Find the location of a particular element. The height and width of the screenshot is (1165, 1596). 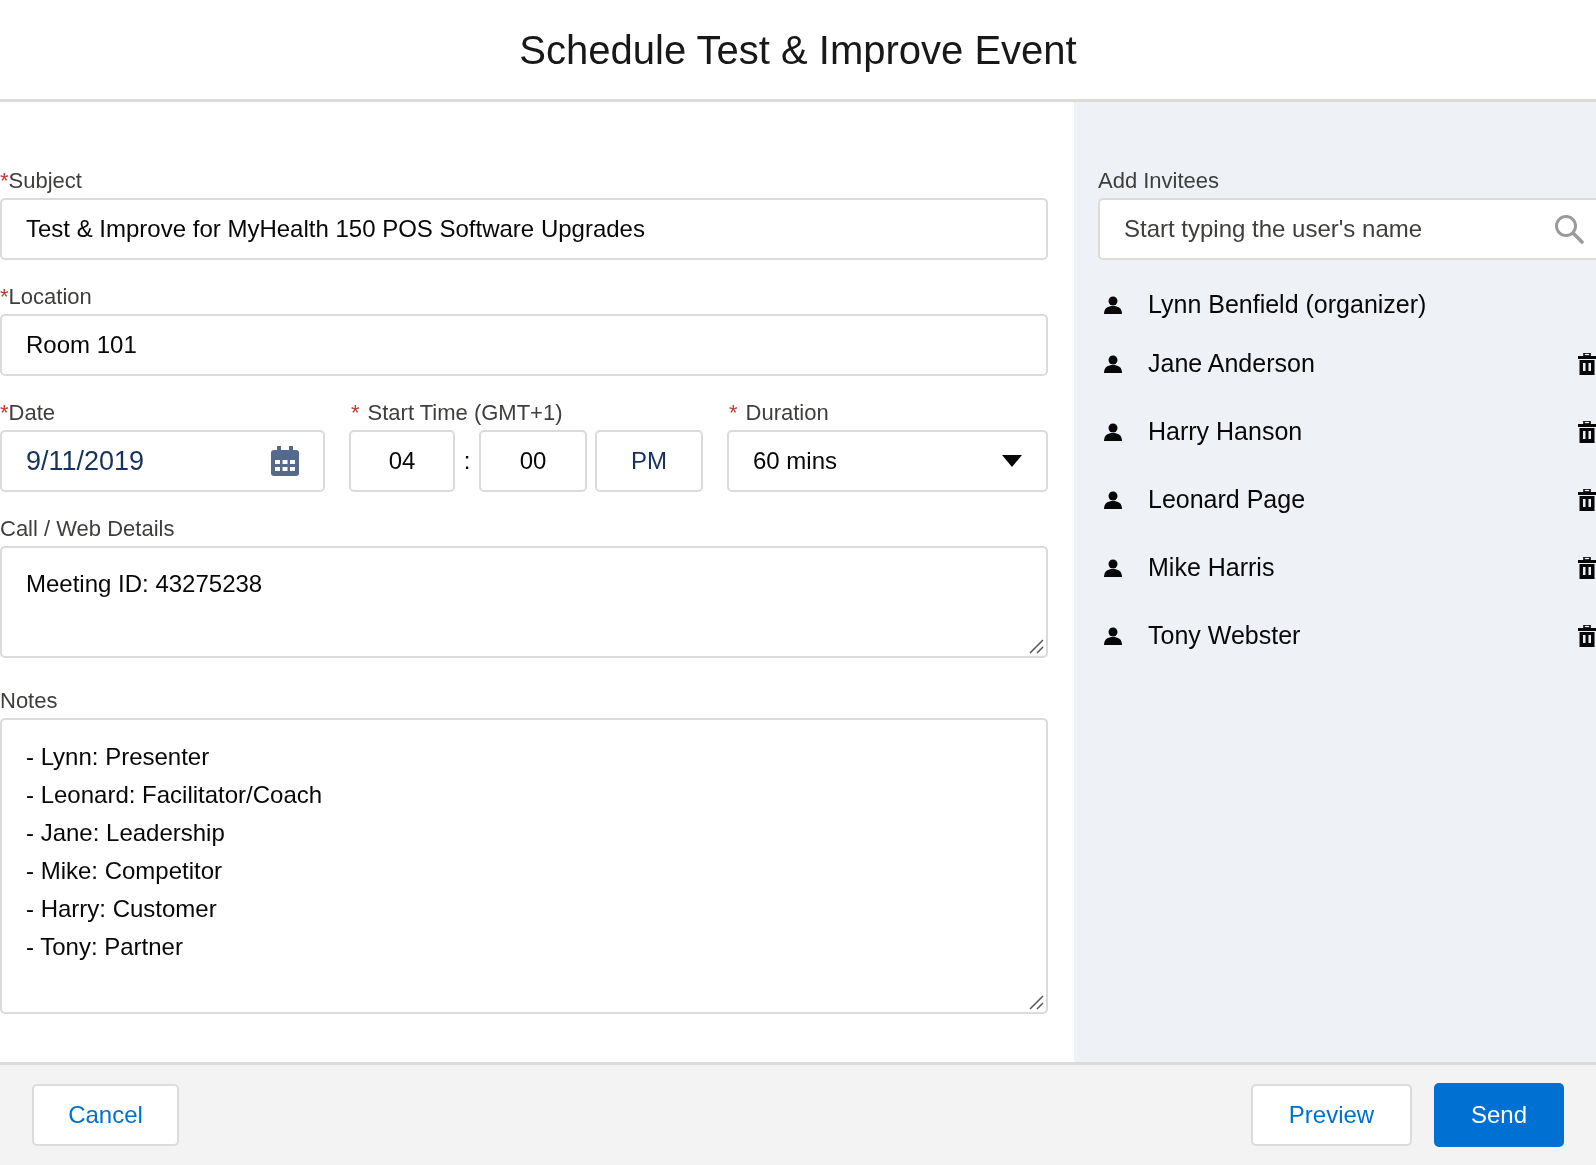

field-label: Start Time (GMT+1) is located at coordinates (465, 413).